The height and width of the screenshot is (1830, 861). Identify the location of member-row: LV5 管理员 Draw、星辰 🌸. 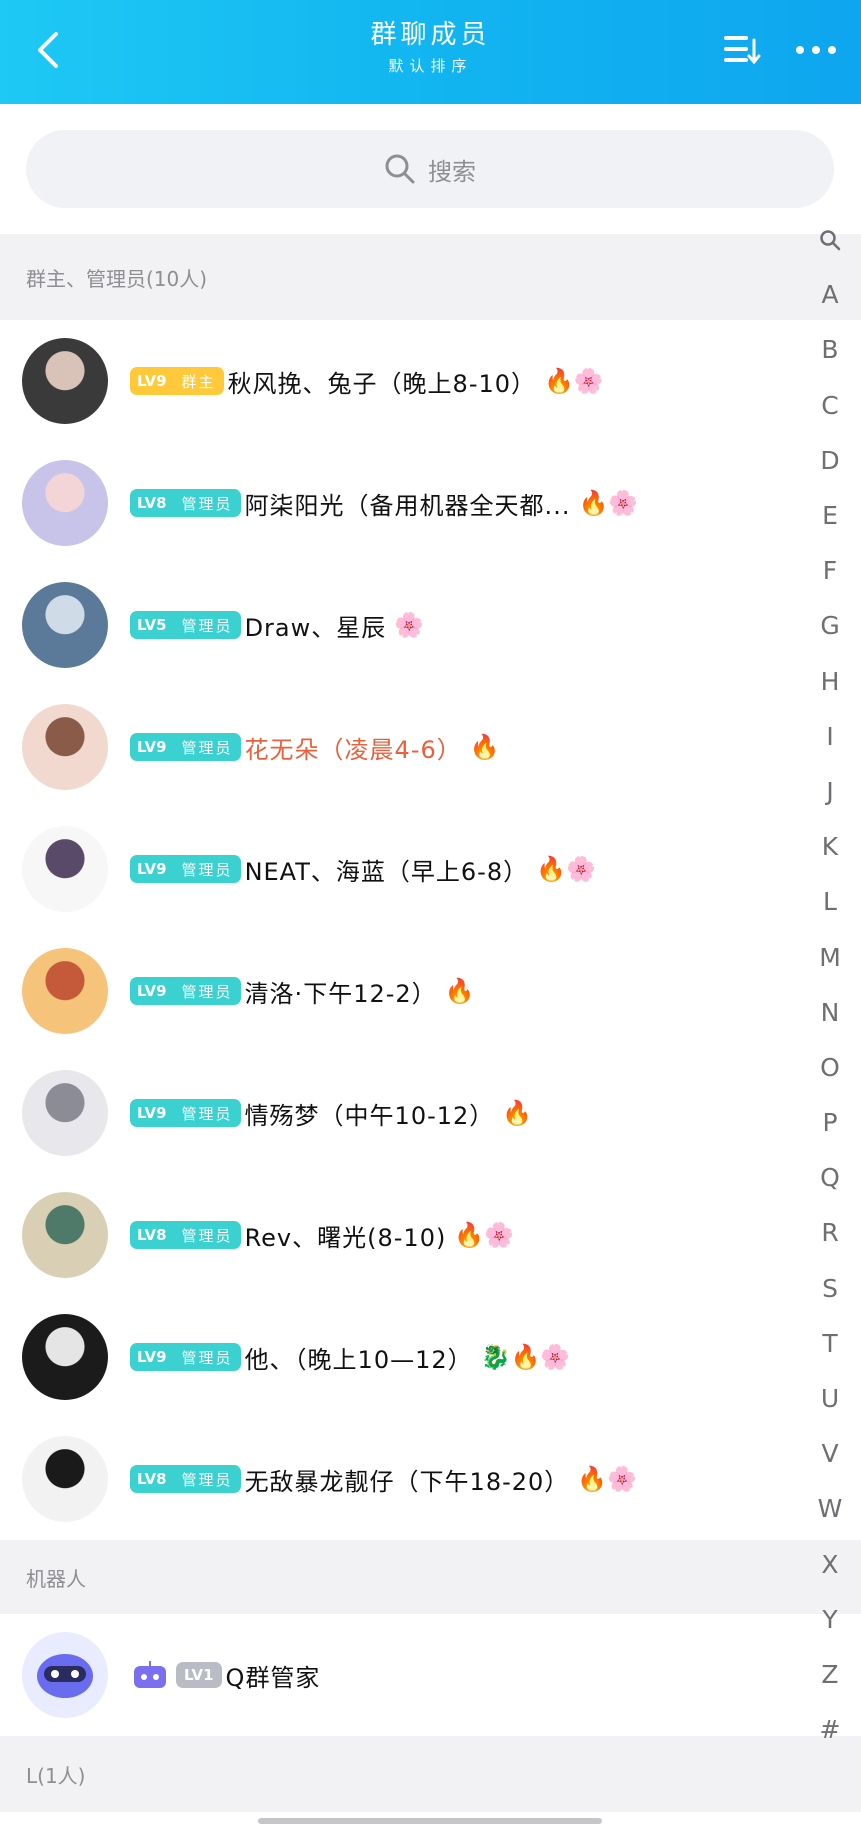
(405, 625).